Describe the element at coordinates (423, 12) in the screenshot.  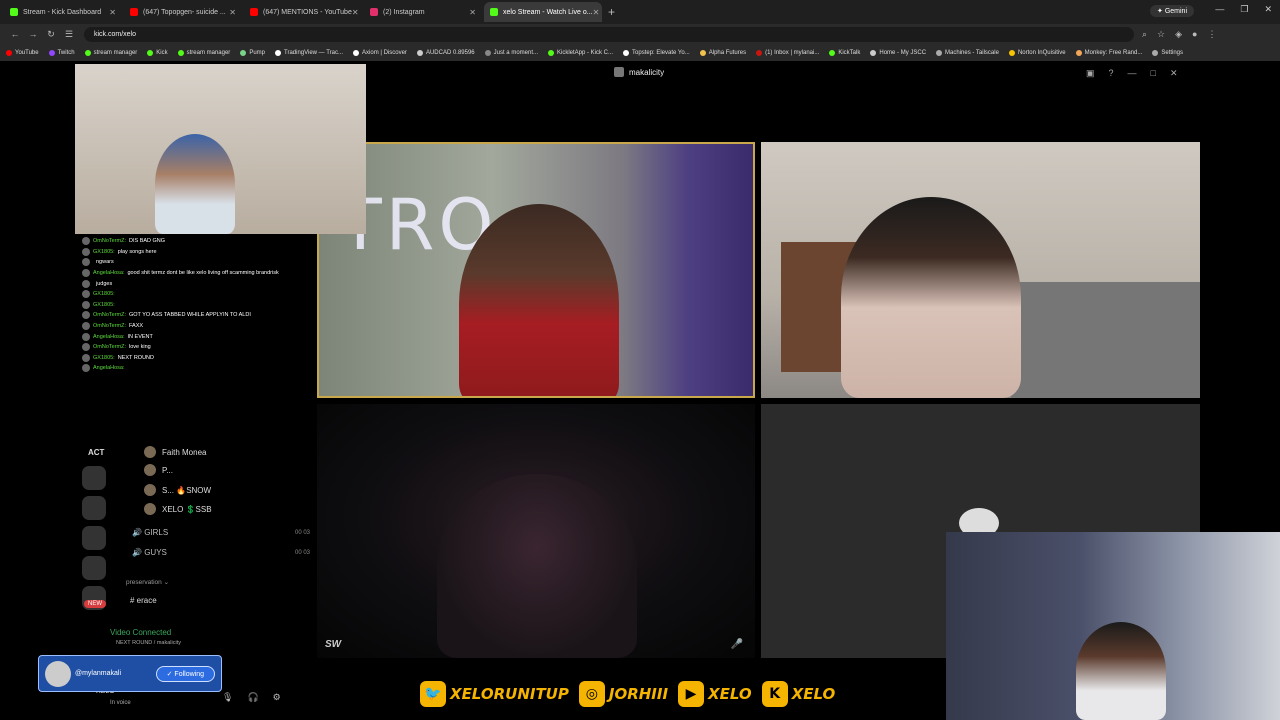
I see `browser-tab: (2) Instagram ✕` at that location.